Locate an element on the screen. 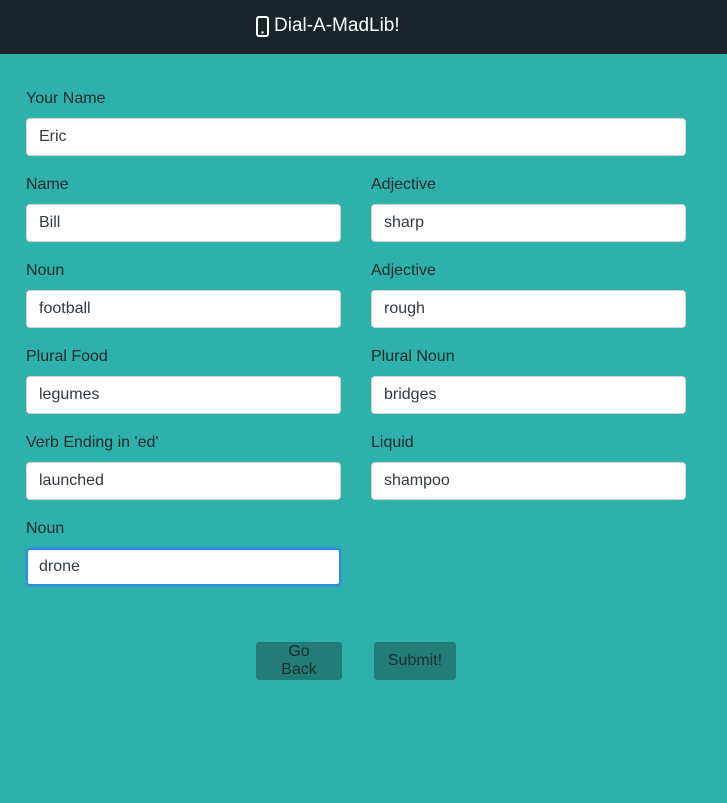  plural-food-input is located at coordinates (183, 395).